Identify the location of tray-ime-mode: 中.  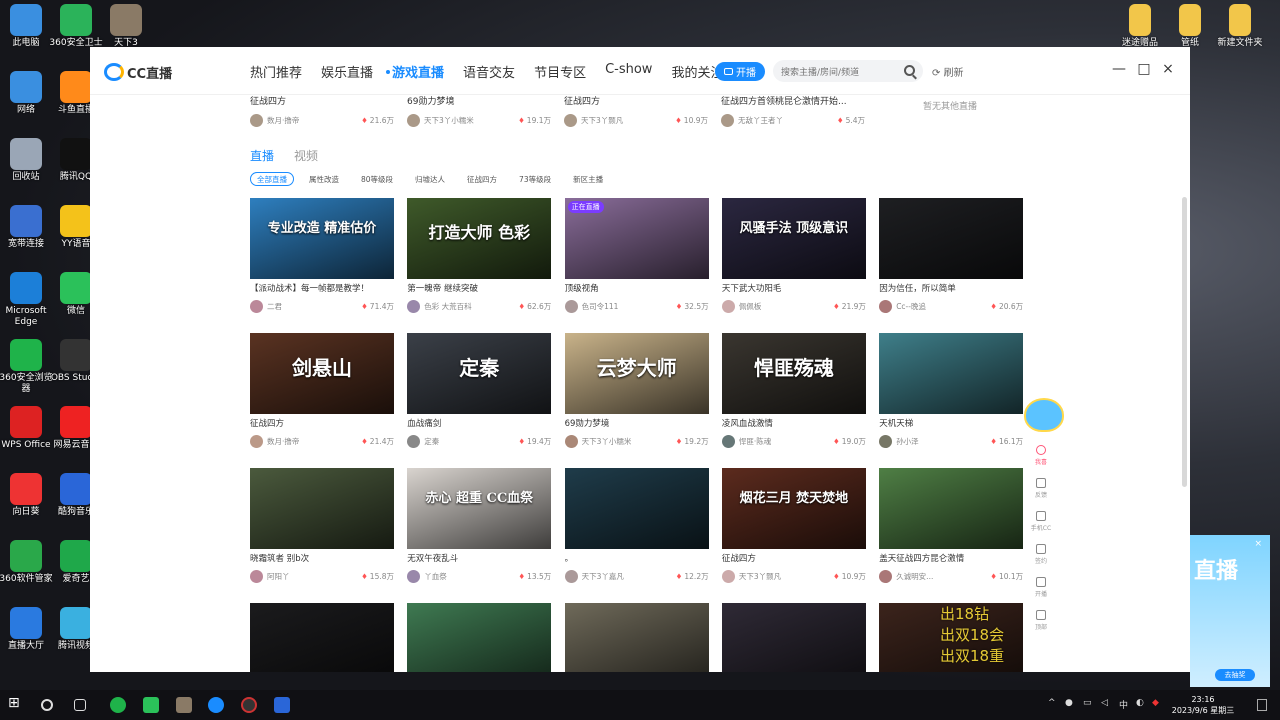
(1123, 704).